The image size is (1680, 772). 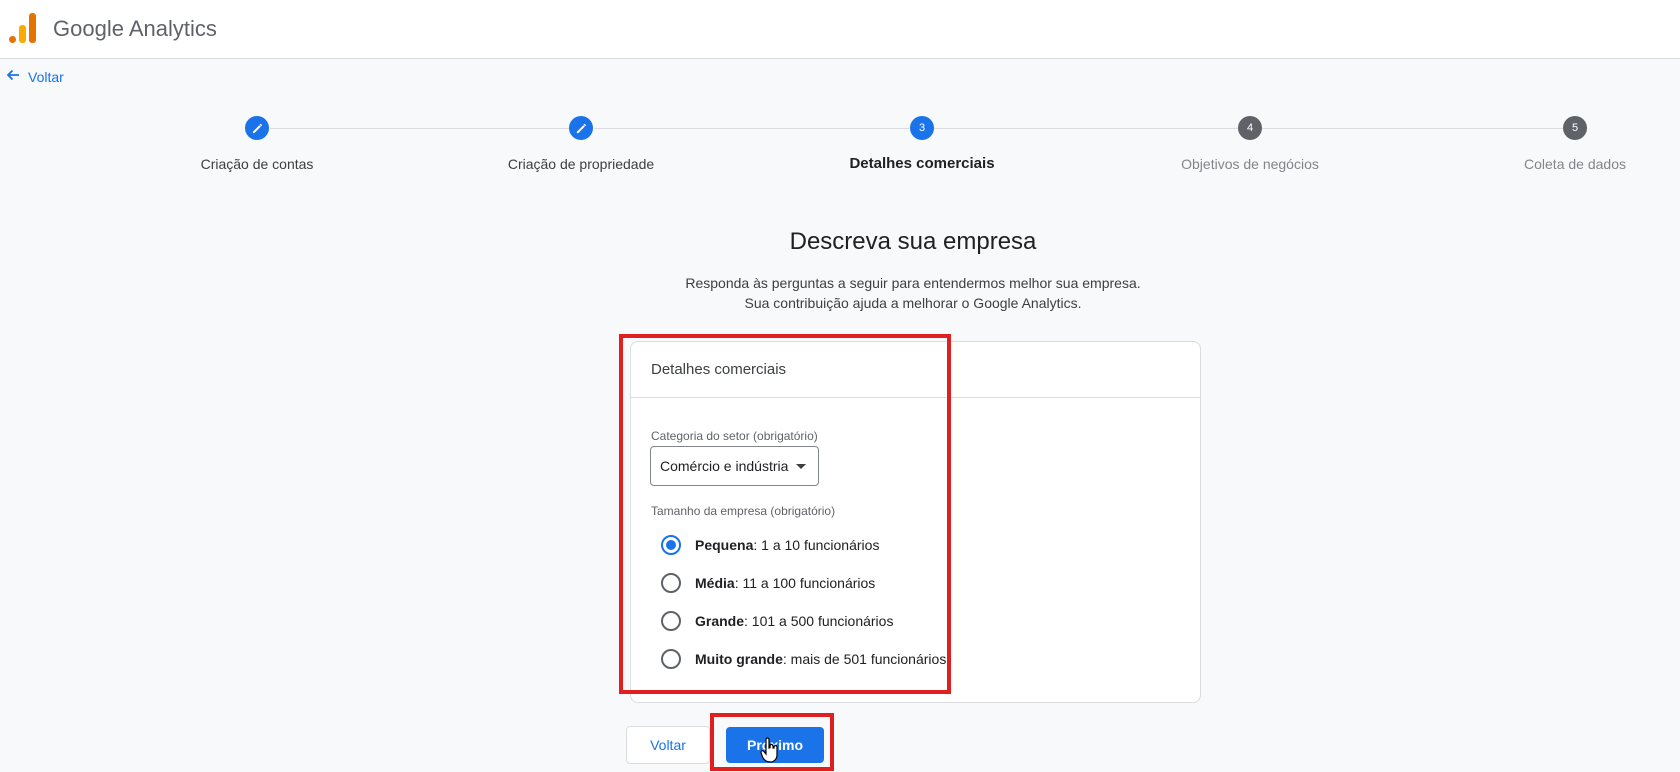 I want to click on industry-category-label: Categoria do setor (obrigatório), so click(x=734, y=436).